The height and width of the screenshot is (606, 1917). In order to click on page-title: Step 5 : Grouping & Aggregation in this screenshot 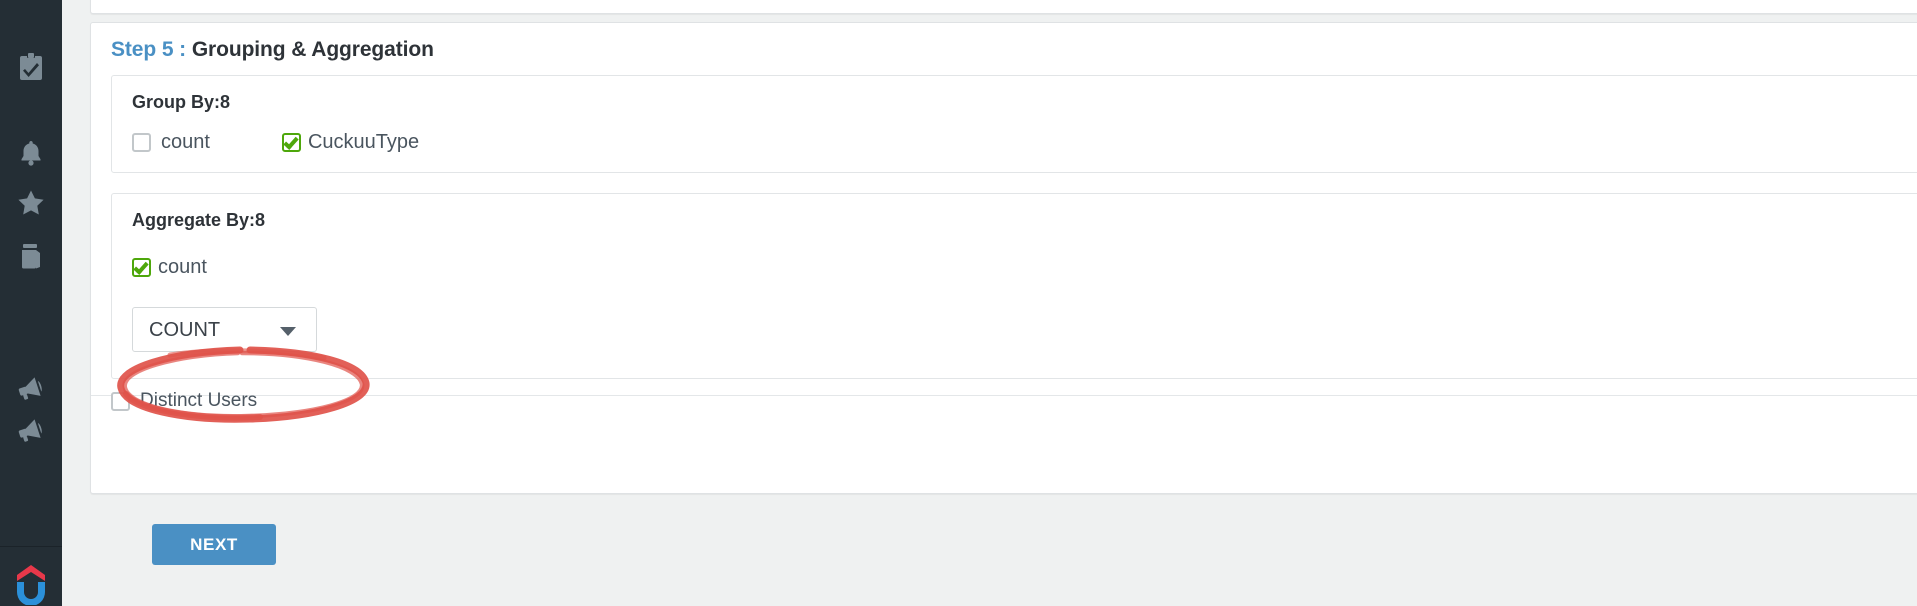, I will do `click(272, 50)`.